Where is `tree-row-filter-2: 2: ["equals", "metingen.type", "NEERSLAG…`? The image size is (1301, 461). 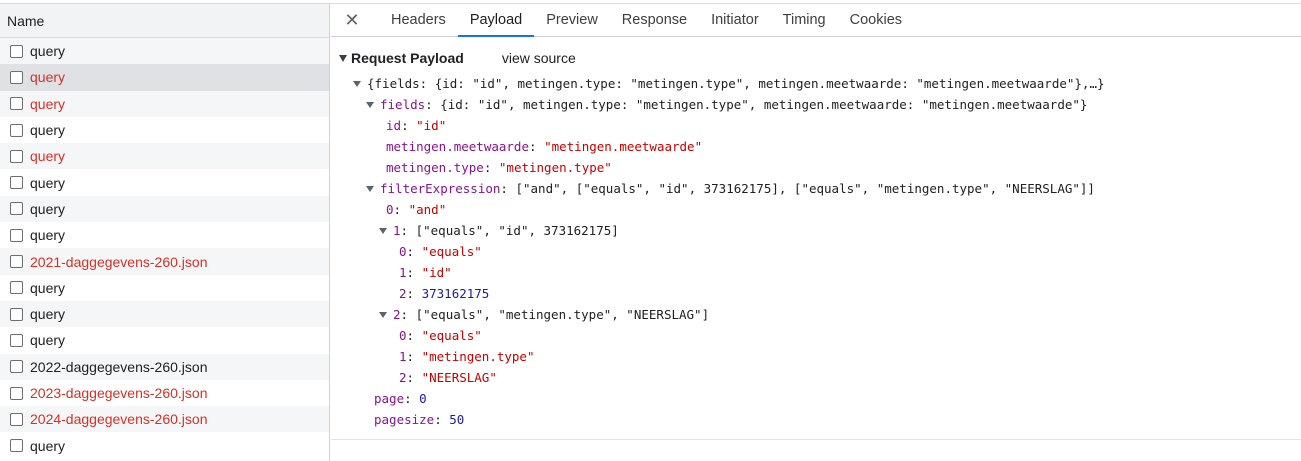
tree-row-filter-2: 2: ["equals", "metingen.type", "NEERSLAG… is located at coordinates (816, 314).